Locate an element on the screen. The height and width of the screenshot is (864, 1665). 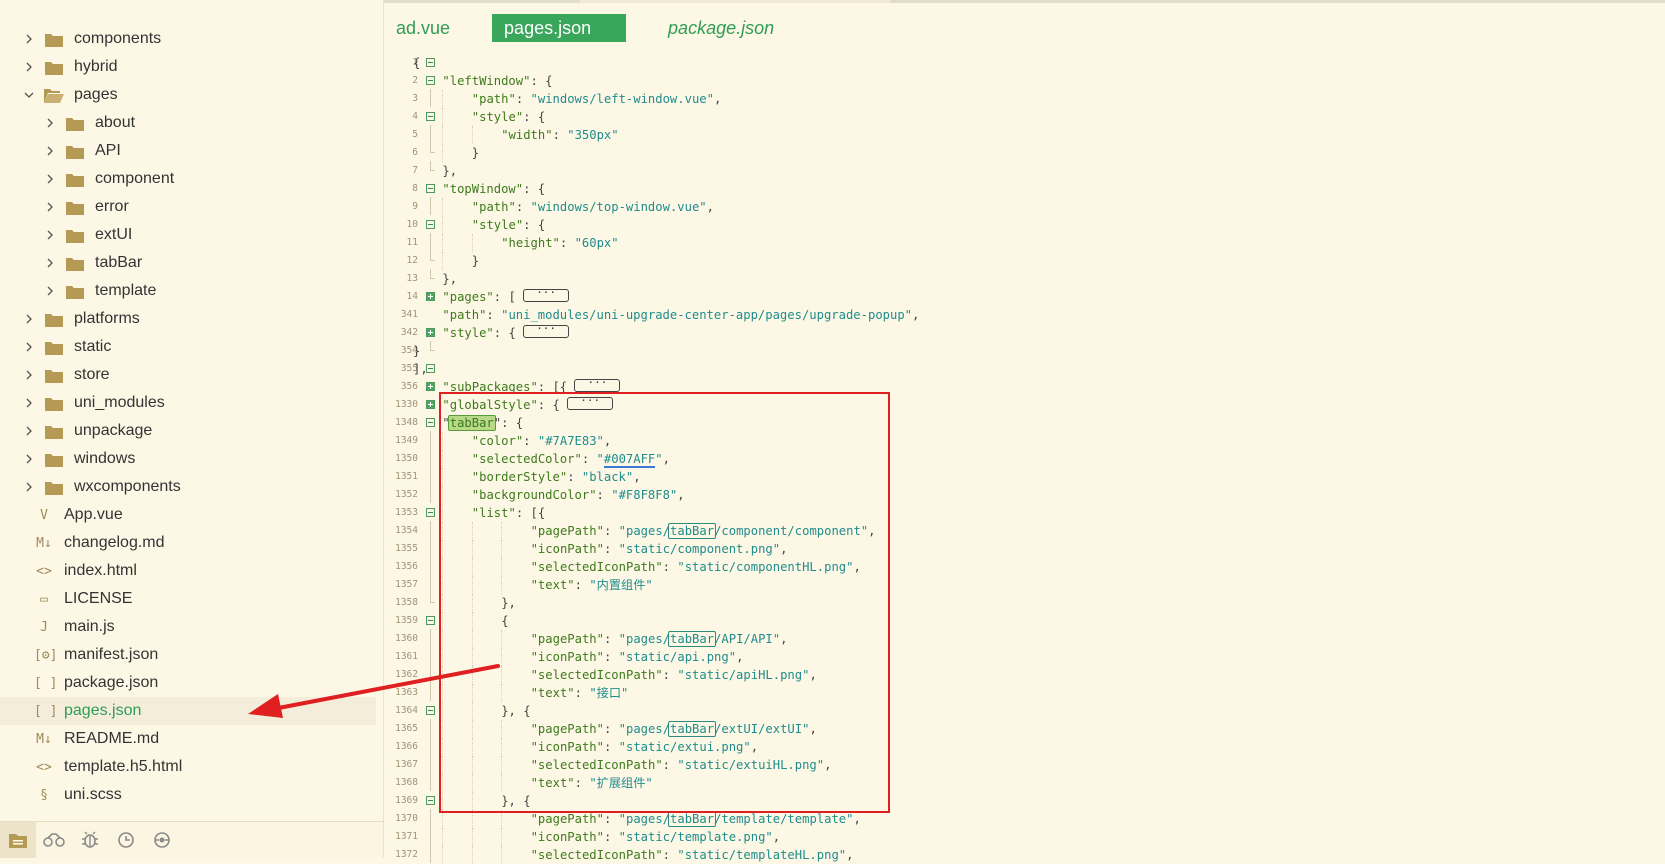
code-line: 9 "path": "windows/top-window.vue", is located at coordinates (1024, 206).